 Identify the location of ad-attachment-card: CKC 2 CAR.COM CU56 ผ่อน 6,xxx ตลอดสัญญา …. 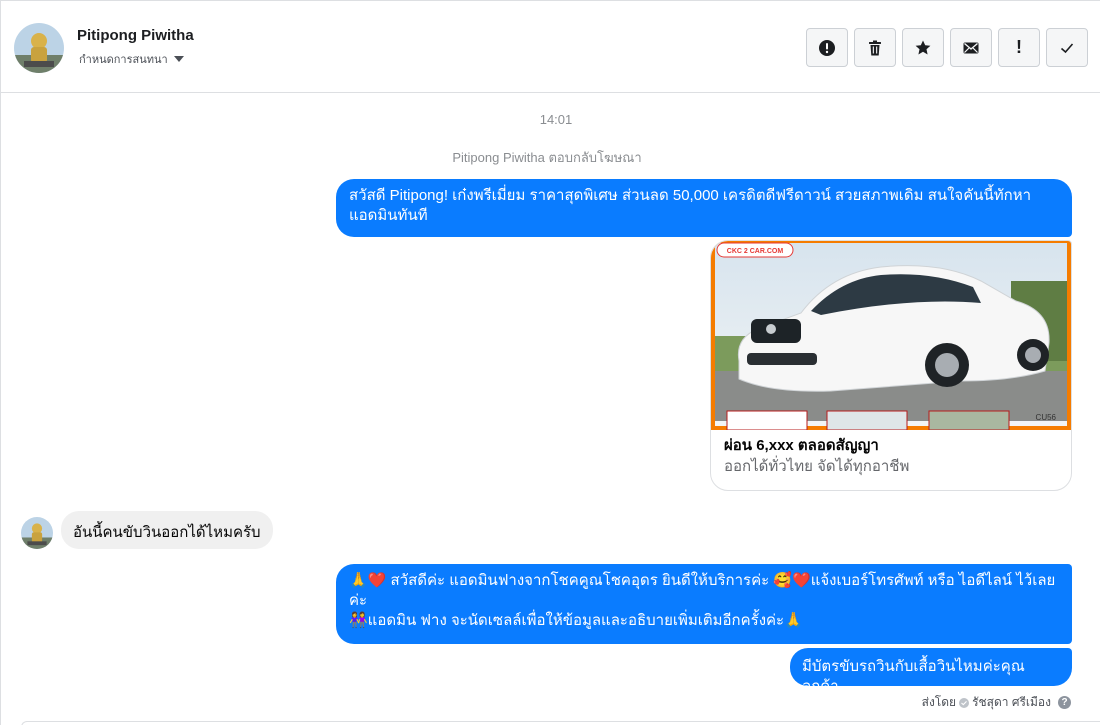
(891, 365).